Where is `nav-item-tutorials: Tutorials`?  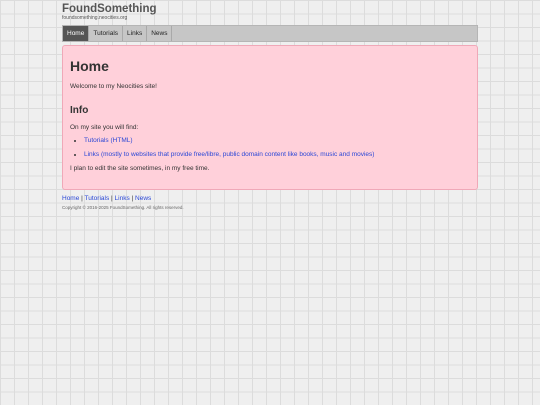 nav-item-tutorials: Tutorials is located at coordinates (106, 33).